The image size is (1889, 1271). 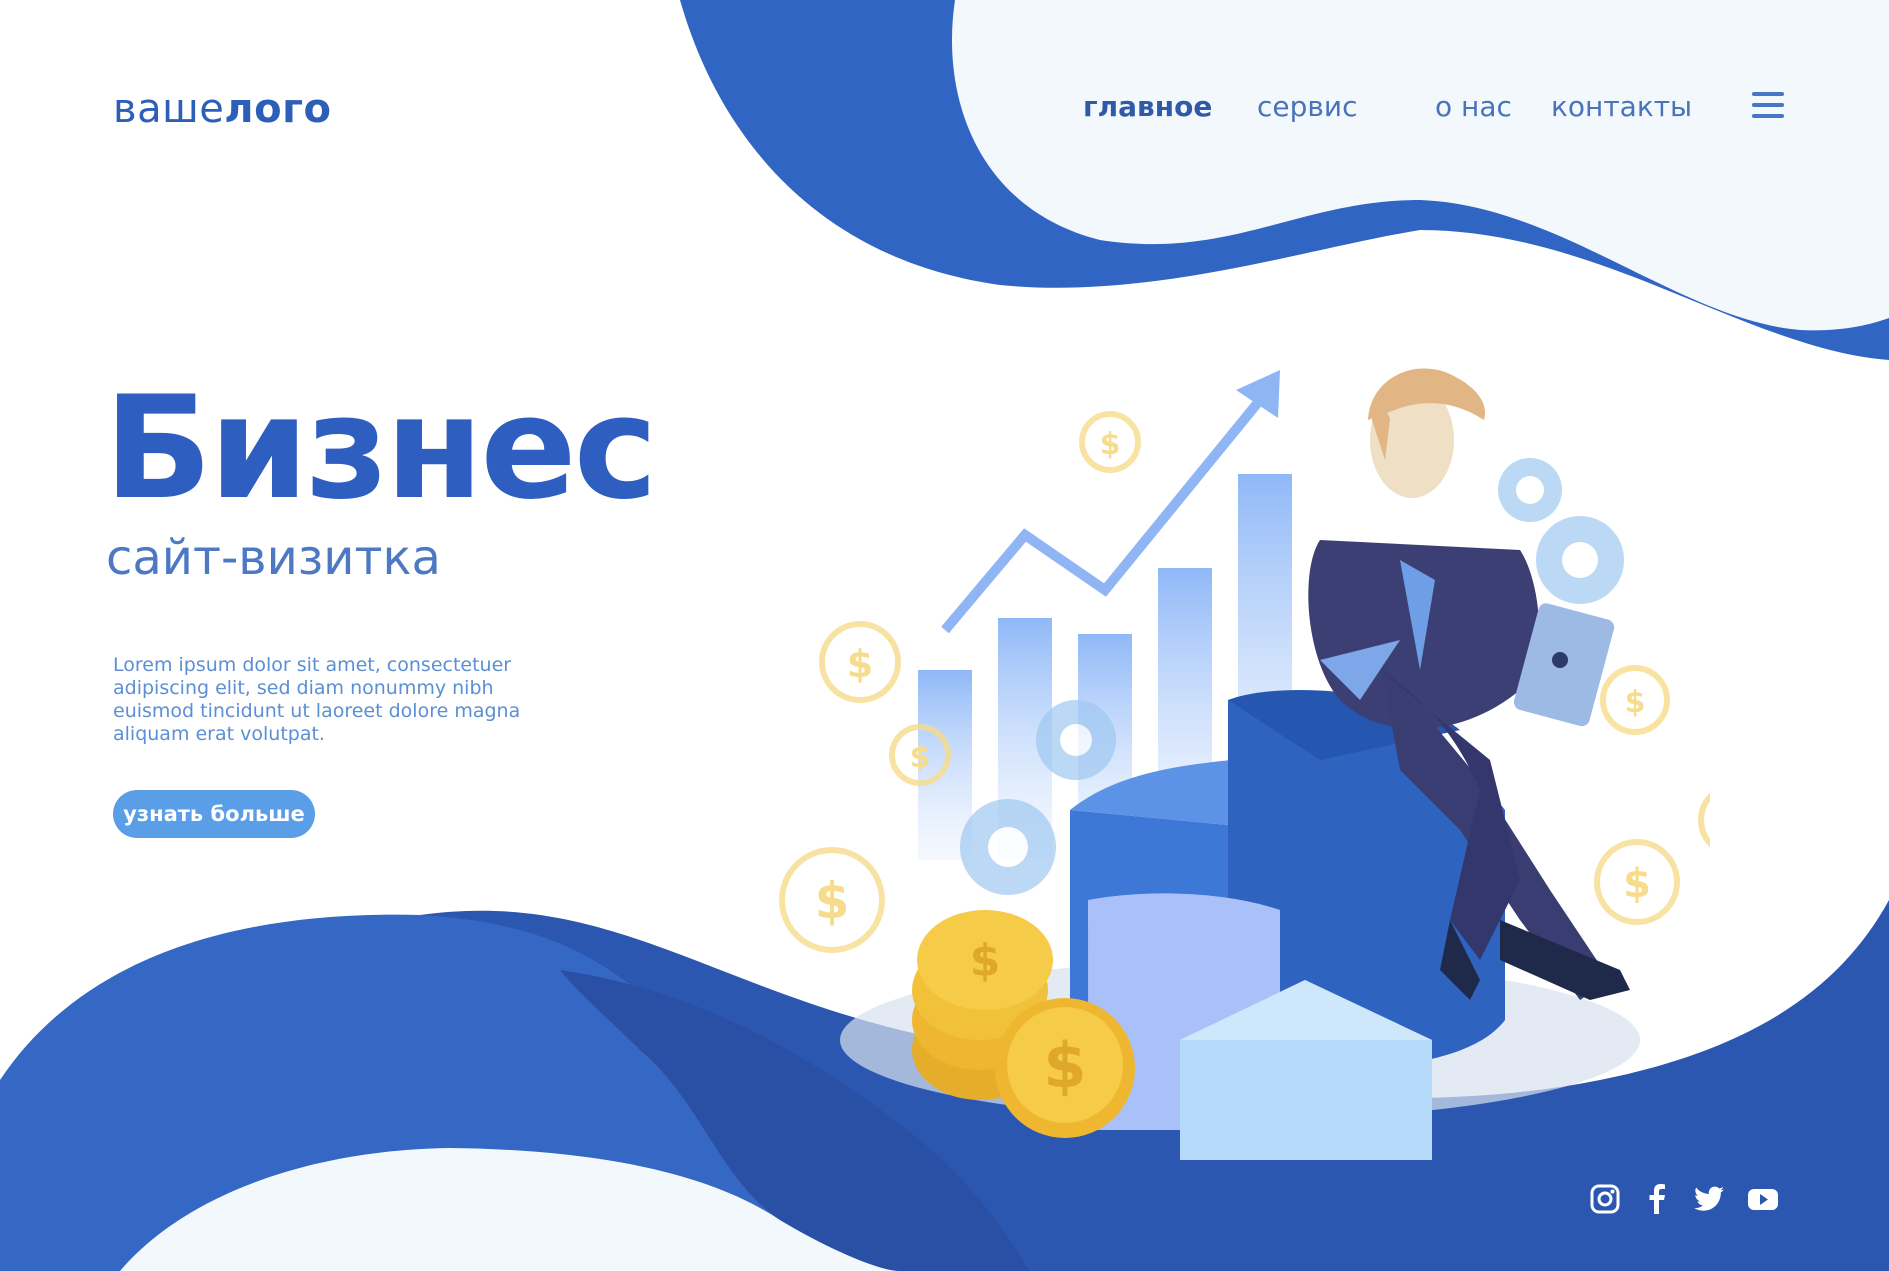 What do you see at coordinates (1763, 1199) in the screenshot?
I see `youtube-icon` at bounding box center [1763, 1199].